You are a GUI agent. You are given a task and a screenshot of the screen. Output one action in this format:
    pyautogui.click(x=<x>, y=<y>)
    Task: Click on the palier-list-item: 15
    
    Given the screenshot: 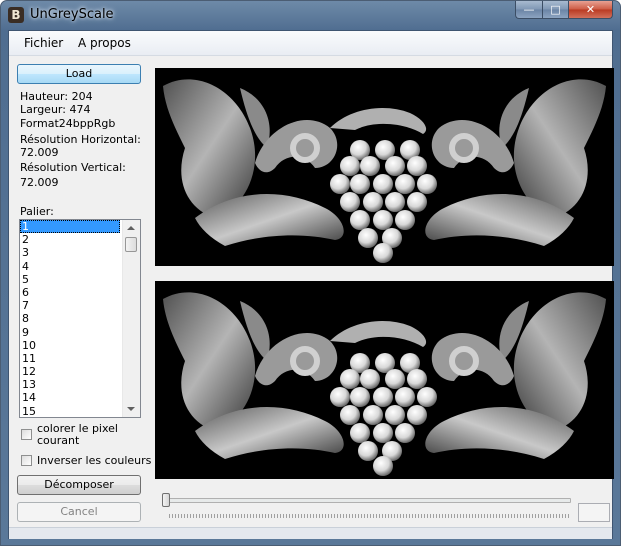 What is the action you would take?
    pyautogui.click(x=70, y=411)
    